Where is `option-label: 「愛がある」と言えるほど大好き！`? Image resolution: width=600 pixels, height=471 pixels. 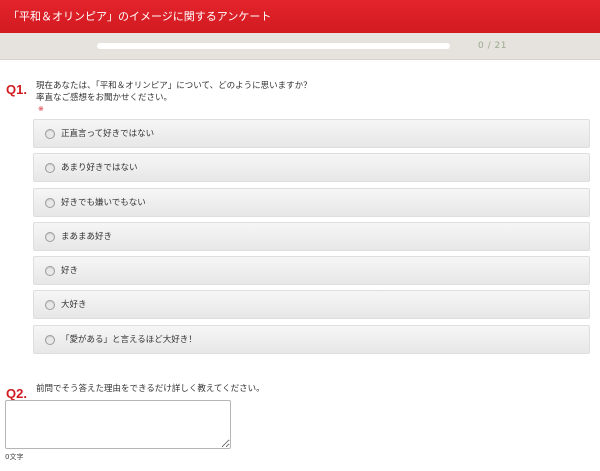 option-label: 「愛がある」と言えるほど大好き！ is located at coordinates (129, 339).